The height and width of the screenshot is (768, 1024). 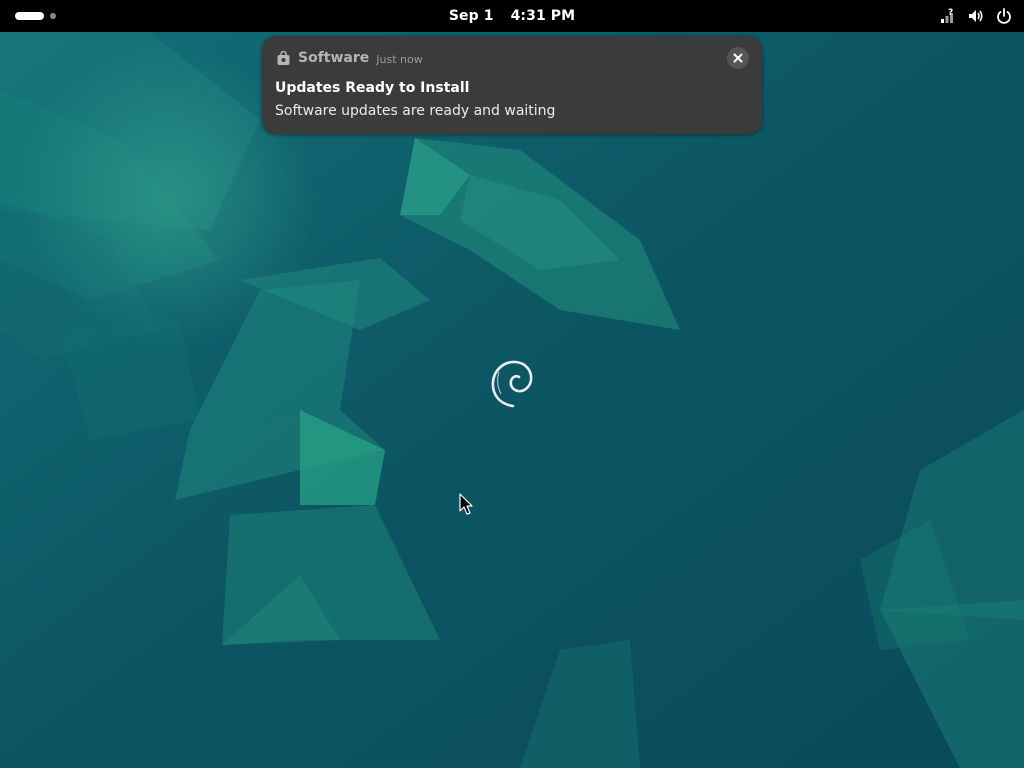 I want to click on clock-time: 4:31 PM, so click(x=543, y=16).